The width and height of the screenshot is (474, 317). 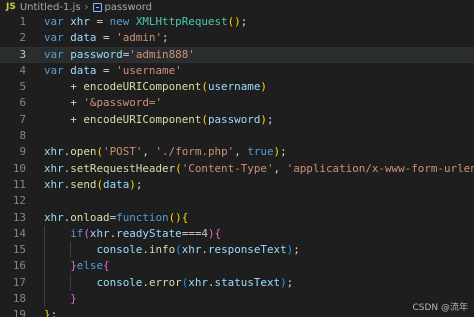 I want to click on chevron-right-icon: ›, so click(x=86, y=7).